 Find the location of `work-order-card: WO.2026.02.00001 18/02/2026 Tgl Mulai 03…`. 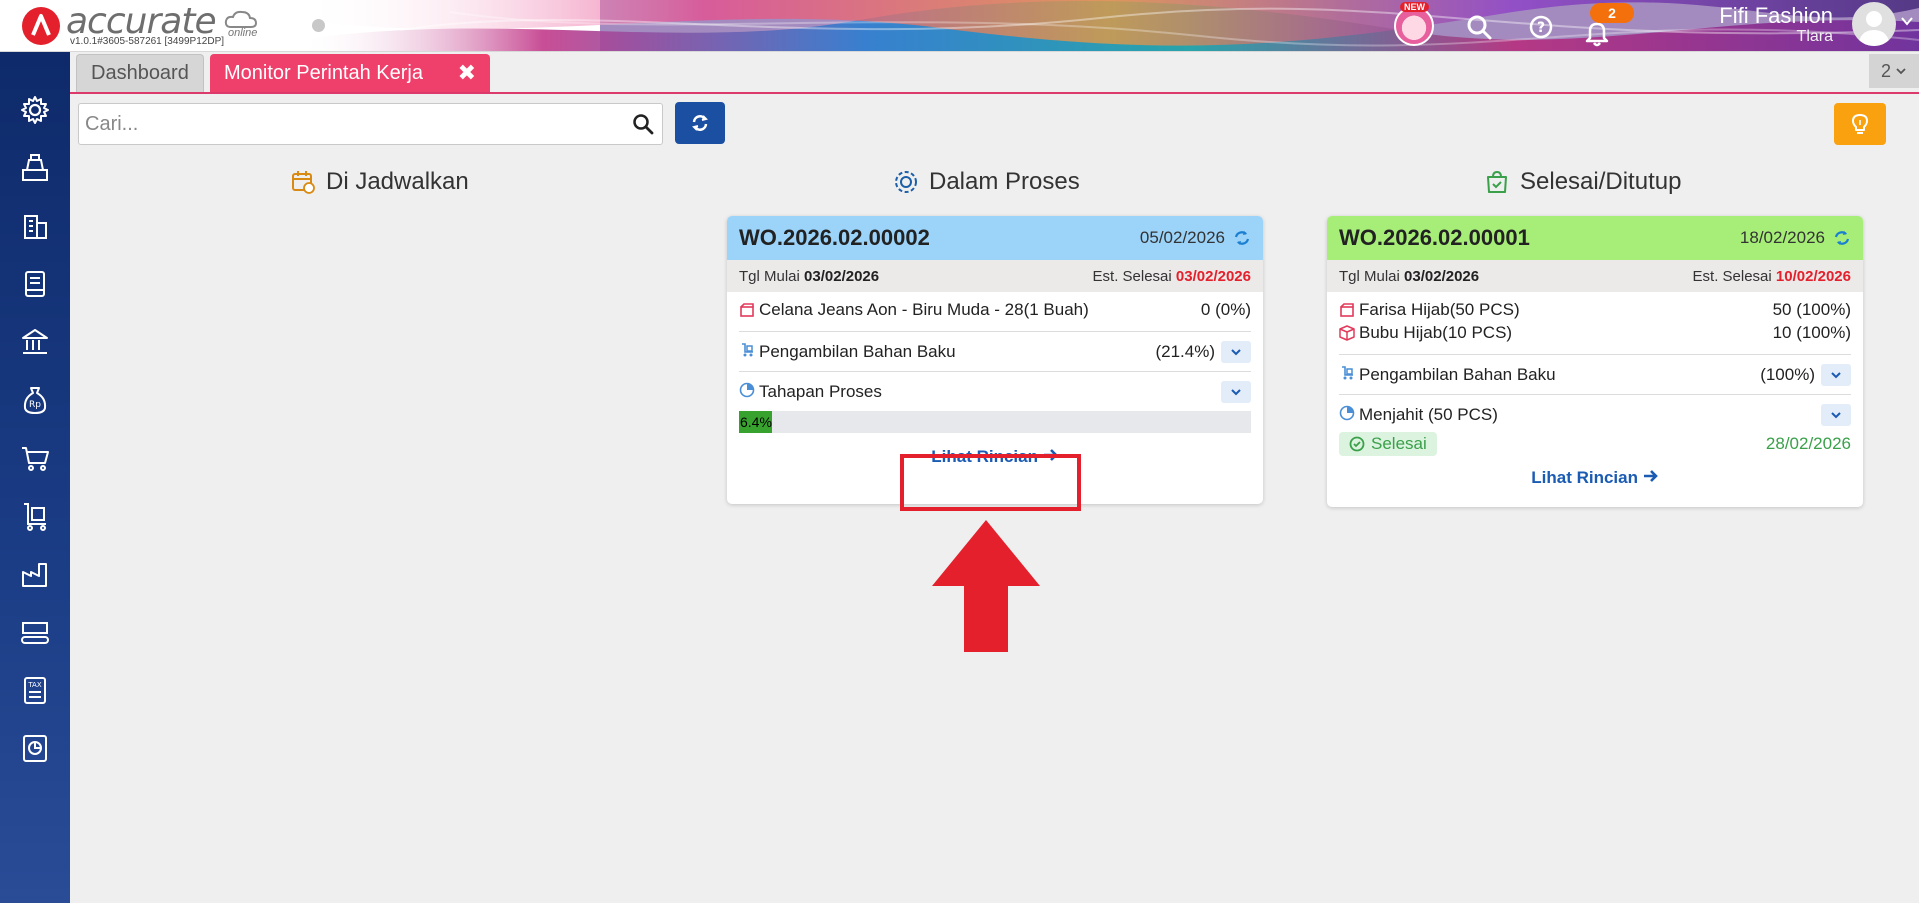

work-order-card: WO.2026.02.00001 18/02/2026 Tgl Mulai 03… is located at coordinates (1595, 361).